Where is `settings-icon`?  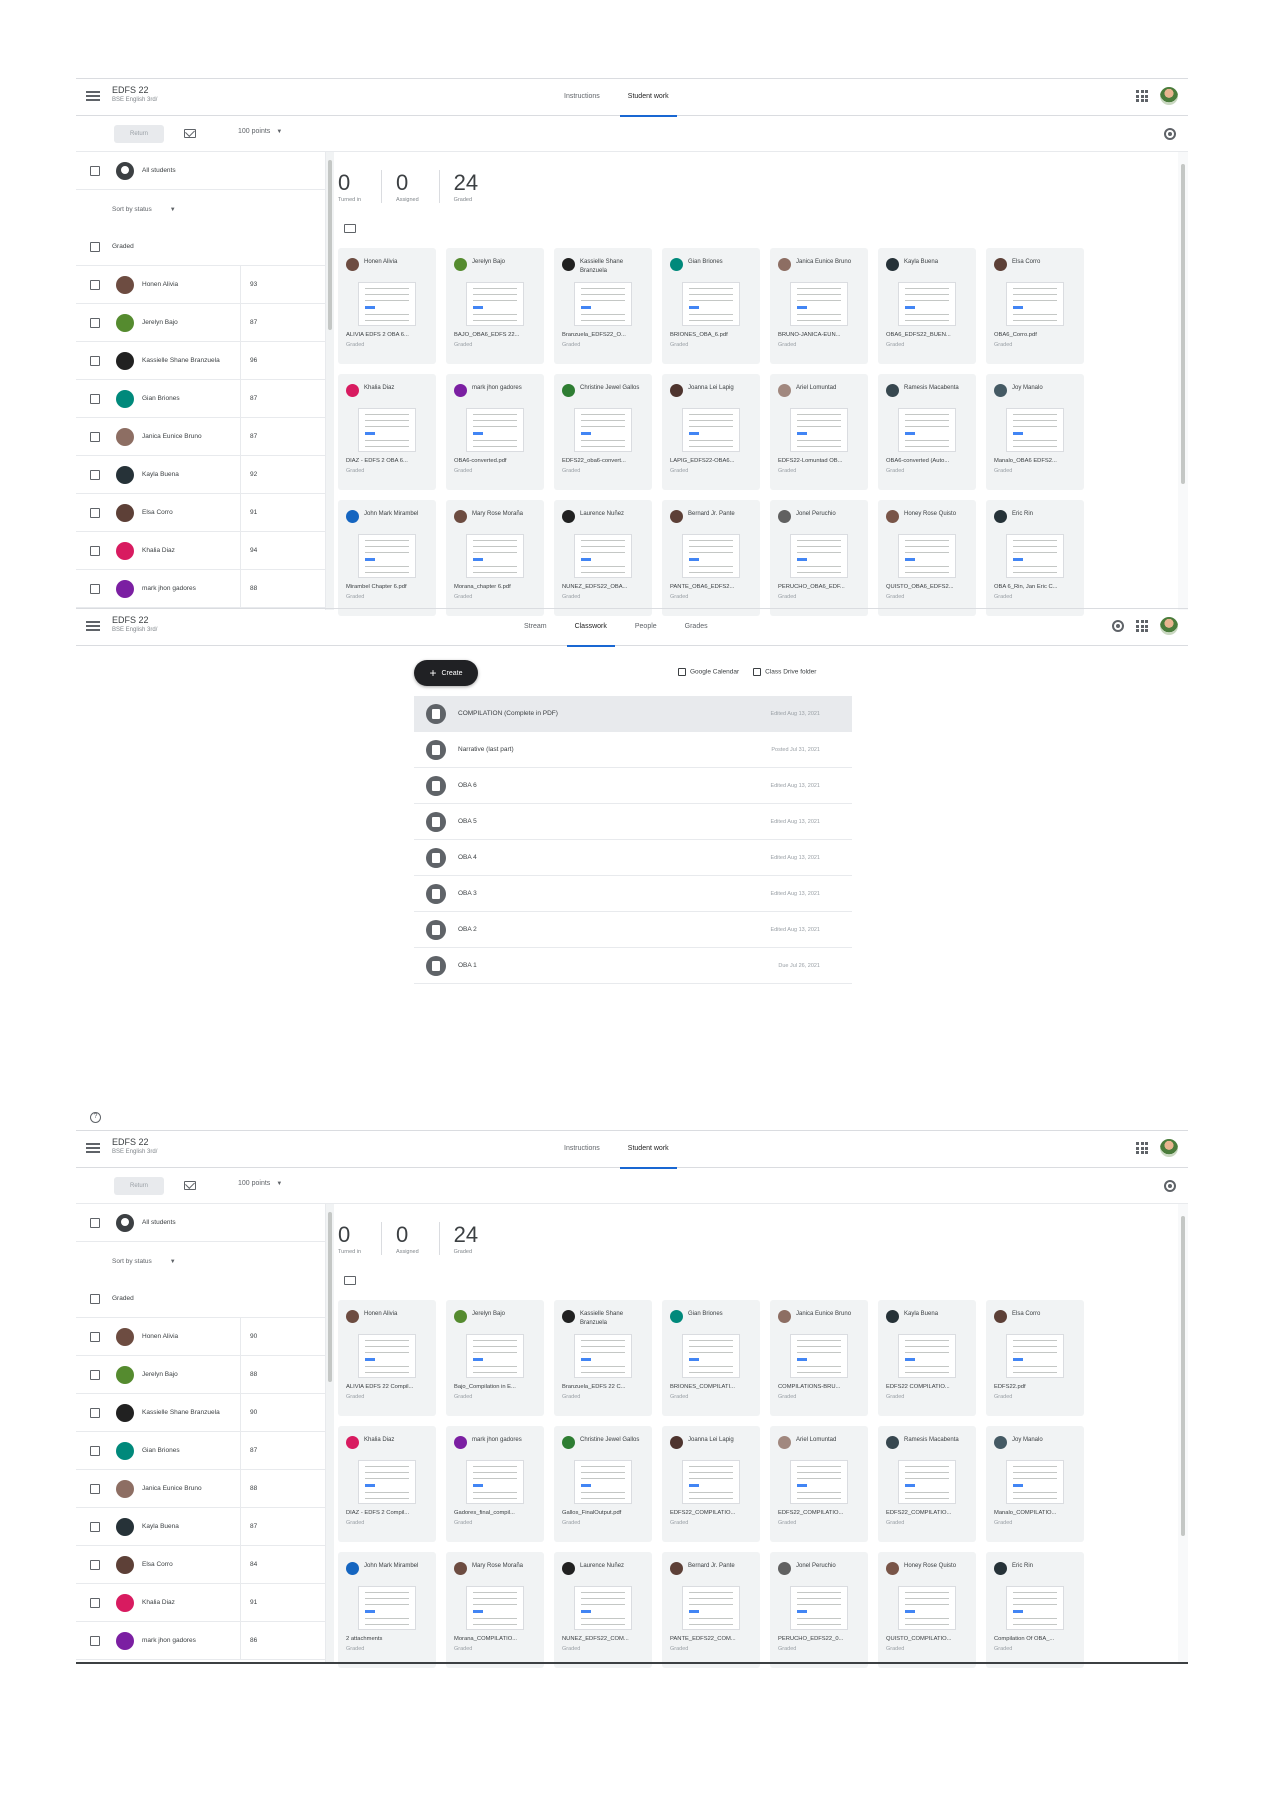 settings-icon is located at coordinates (1118, 626).